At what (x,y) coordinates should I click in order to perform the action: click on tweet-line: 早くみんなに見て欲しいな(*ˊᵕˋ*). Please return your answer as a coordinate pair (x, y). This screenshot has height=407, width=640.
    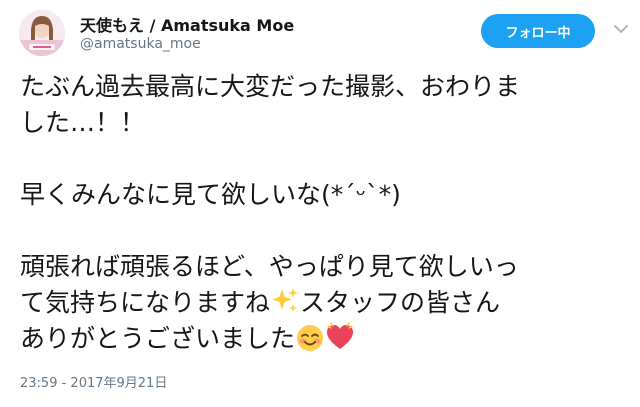
    Looking at the image, I should click on (210, 194).